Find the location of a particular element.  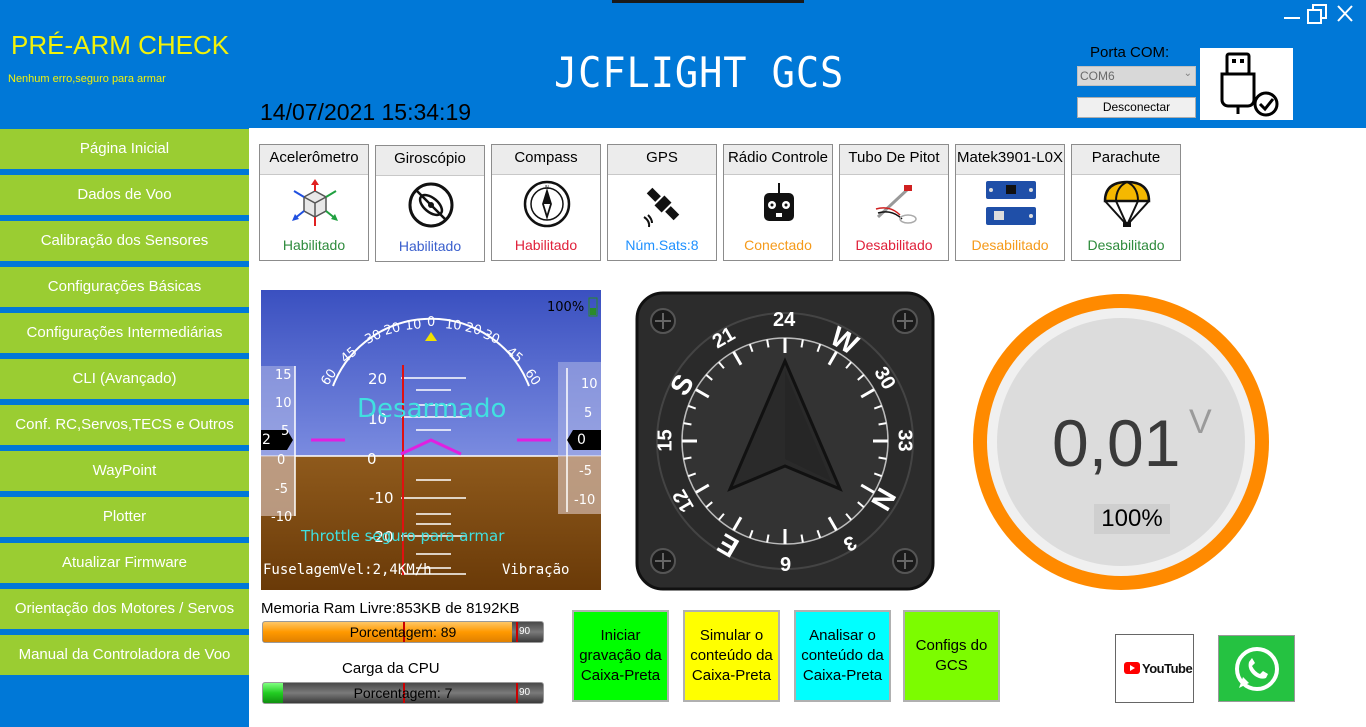

sidebar-item-conf-rc: Conf. RC,Servos,TECS e Outros is located at coordinates (124, 425).